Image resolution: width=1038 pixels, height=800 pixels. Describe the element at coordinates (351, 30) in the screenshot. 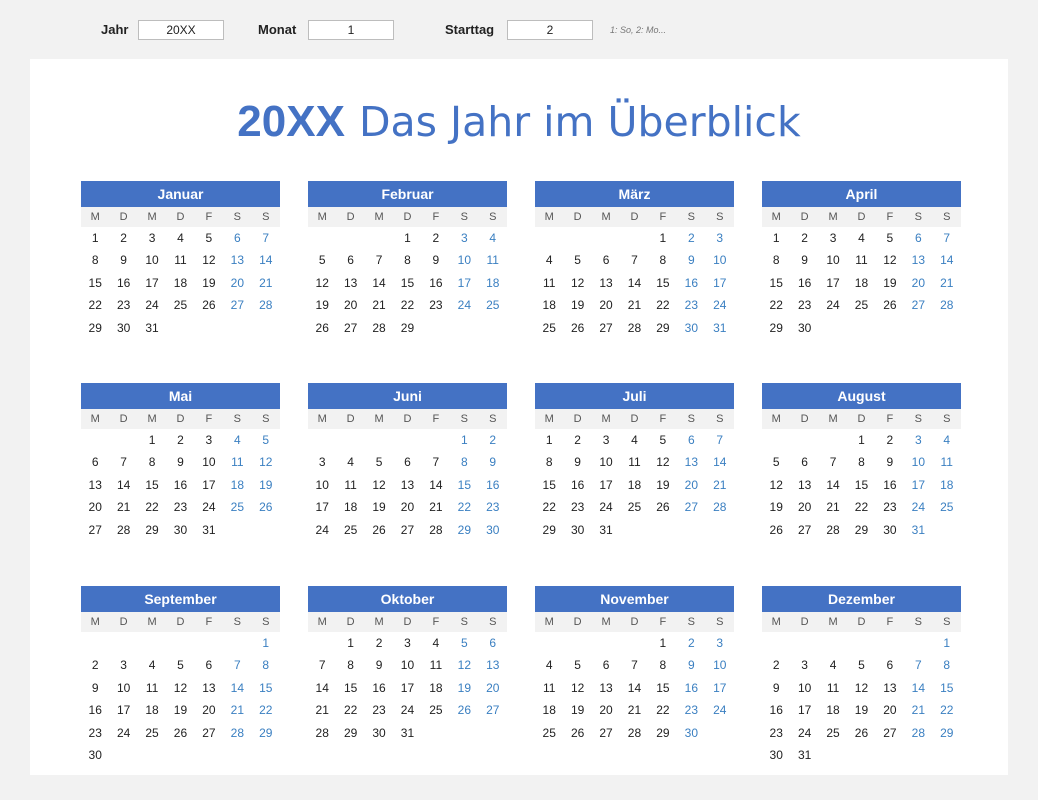

I see `month-input` at that location.